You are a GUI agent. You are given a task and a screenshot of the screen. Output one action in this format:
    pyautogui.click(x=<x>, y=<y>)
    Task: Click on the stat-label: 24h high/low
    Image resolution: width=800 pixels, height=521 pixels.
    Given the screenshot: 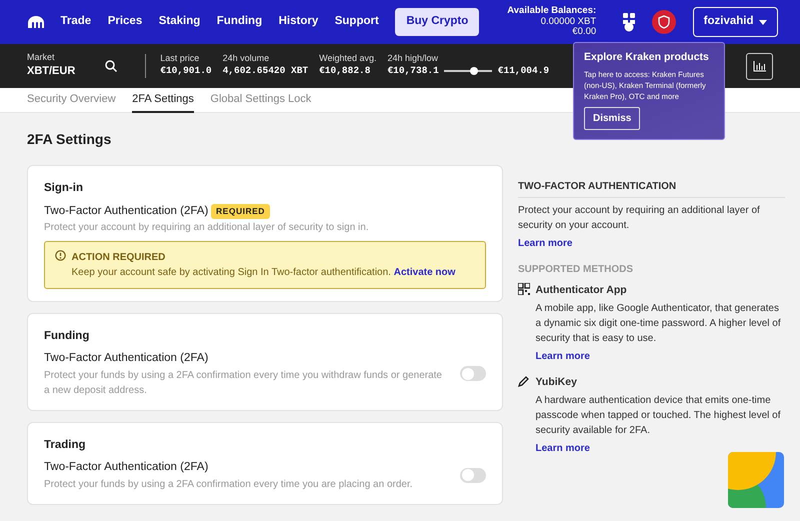 What is the action you would take?
    pyautogui.click(x=413, y=58)
    